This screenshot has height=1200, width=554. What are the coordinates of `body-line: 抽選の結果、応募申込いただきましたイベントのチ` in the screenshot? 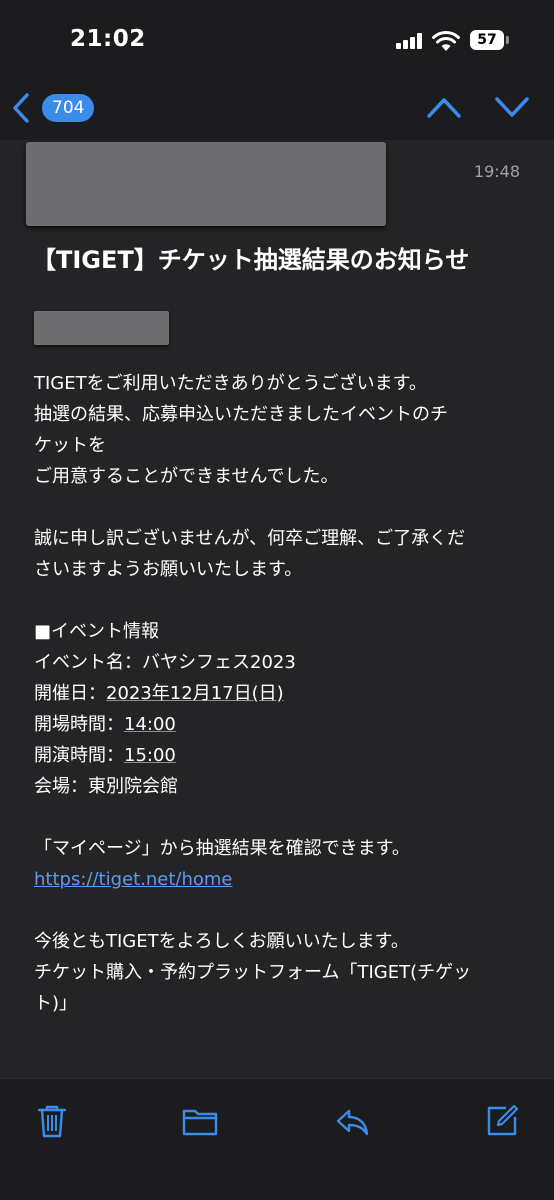 It's located at (241, 414).